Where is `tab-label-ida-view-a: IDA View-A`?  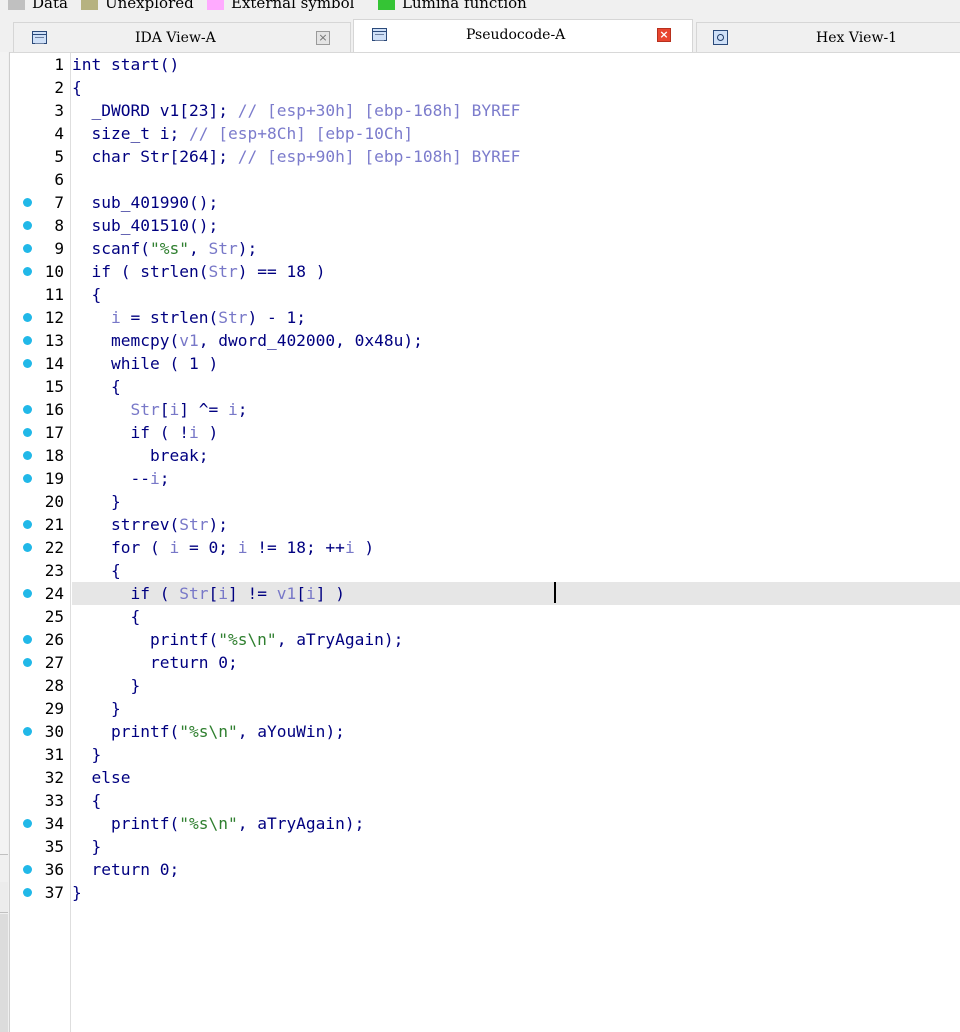
tab-label-ida-view-a: IDA View-A is located at coordinates (175, 38).